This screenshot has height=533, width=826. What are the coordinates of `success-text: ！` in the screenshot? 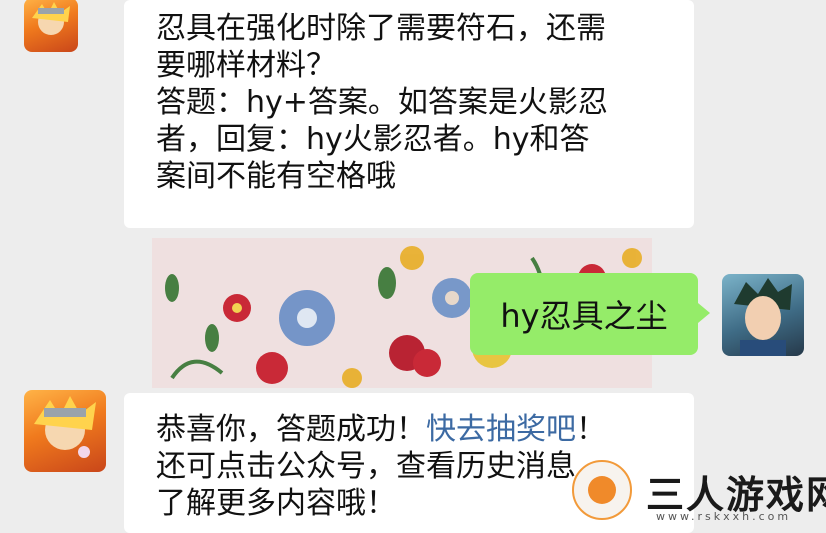 It's located at (591, 429).